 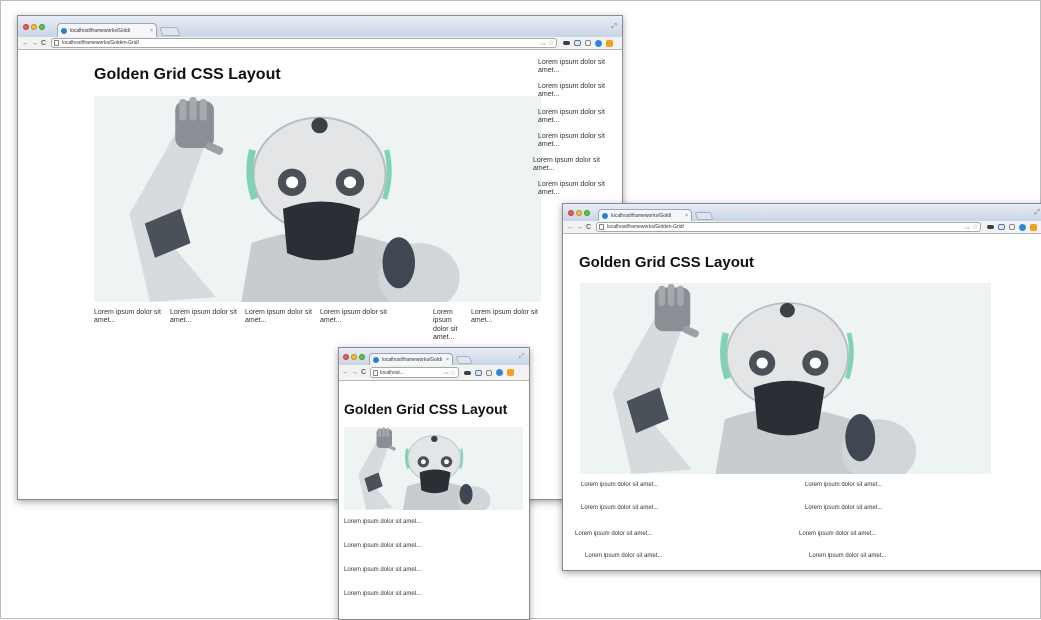 I want to click on browser-toolbar: ← → C localhost... rss ☆, so click(x=434, y=373).